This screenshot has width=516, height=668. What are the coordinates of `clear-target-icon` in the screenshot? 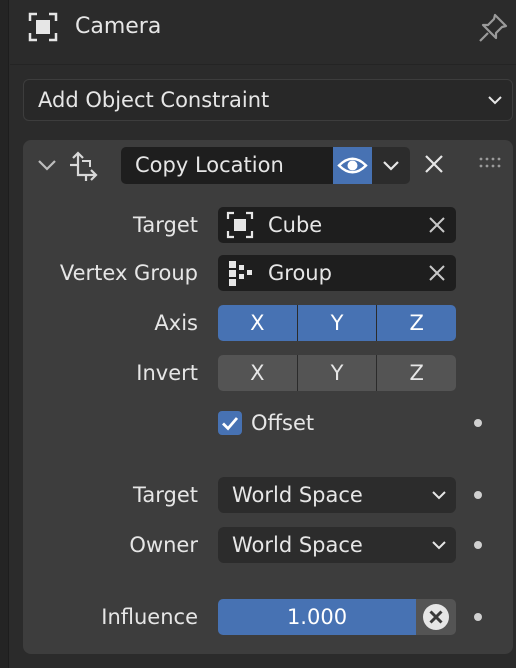 It's located at (437, 225).